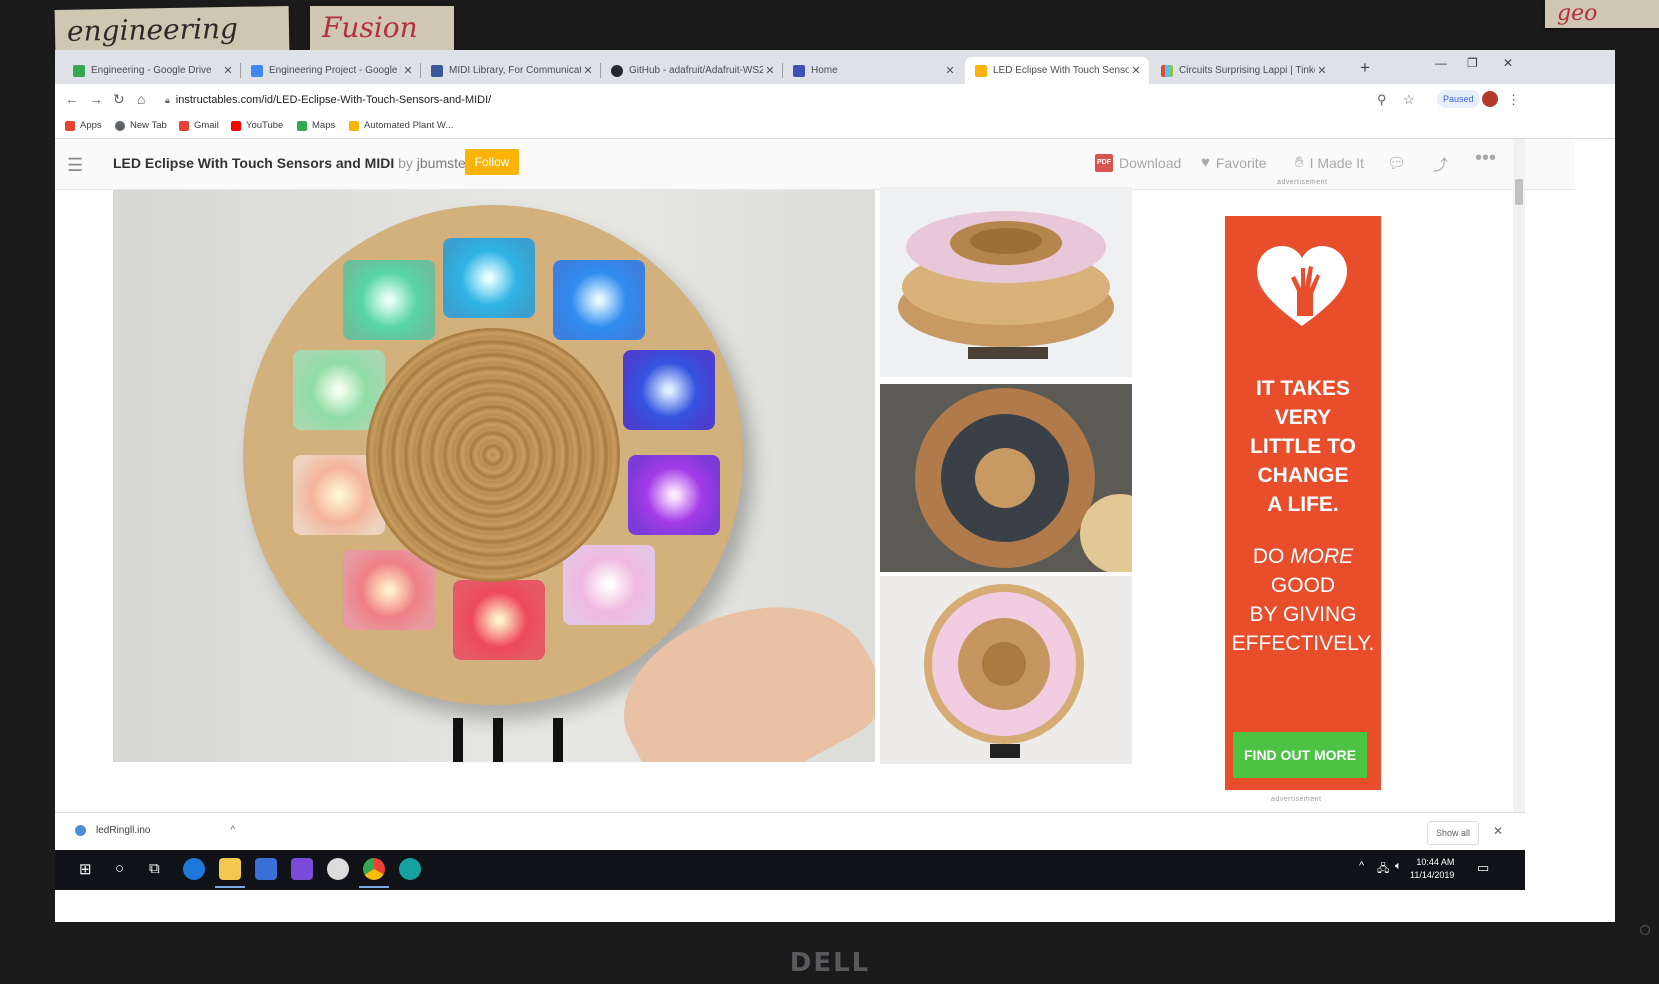 Image resolution: width=1659 pixels, height=984 pixels. I want to click on tab-home: Home ✕, so click(873, 70).